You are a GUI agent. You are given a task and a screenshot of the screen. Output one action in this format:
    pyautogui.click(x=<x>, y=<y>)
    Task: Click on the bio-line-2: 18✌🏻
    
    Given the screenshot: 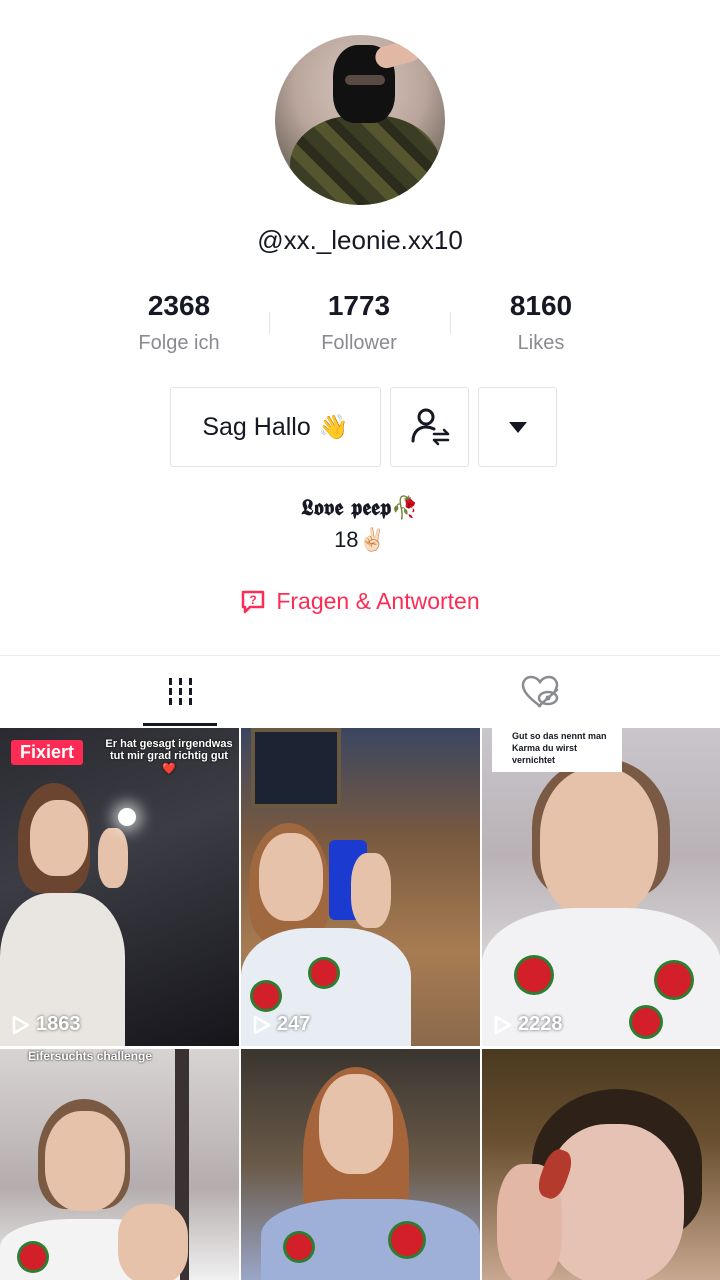 What is the action you would take?
    pyautogui.click(x=360, y=539)
    